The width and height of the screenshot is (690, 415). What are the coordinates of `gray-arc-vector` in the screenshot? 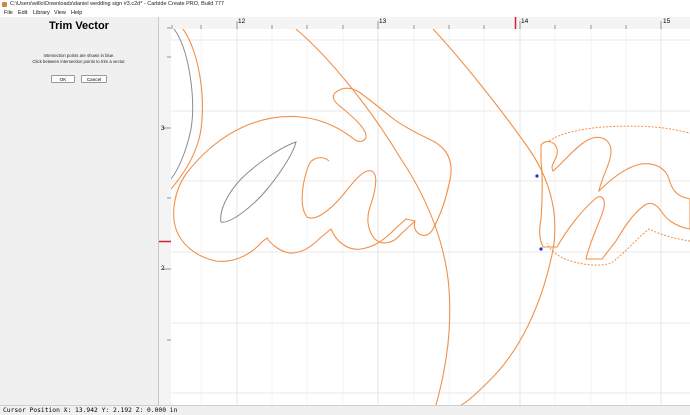 It's located at (182, 104).